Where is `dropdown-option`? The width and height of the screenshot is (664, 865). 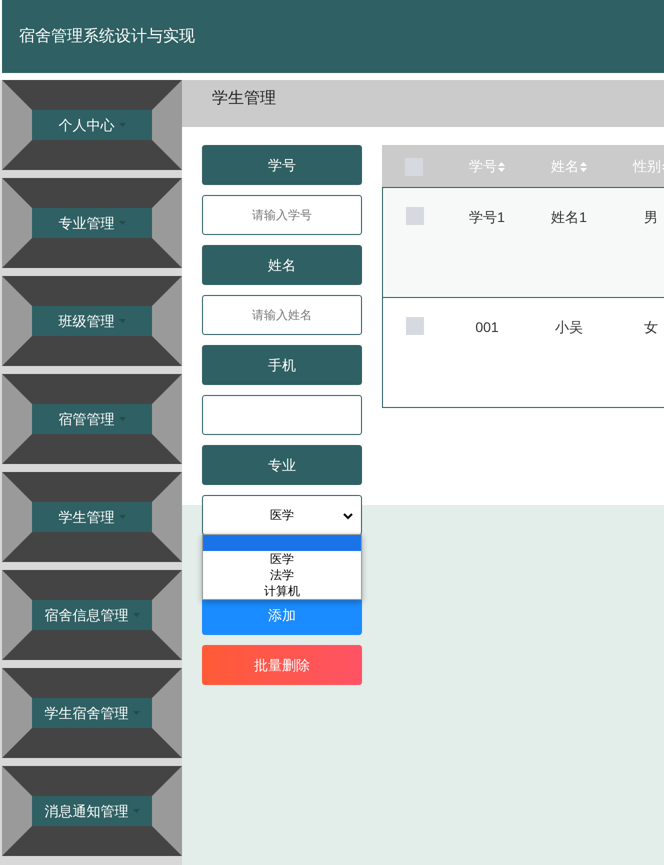
dropdown-option is located at coordinates (282, 543).